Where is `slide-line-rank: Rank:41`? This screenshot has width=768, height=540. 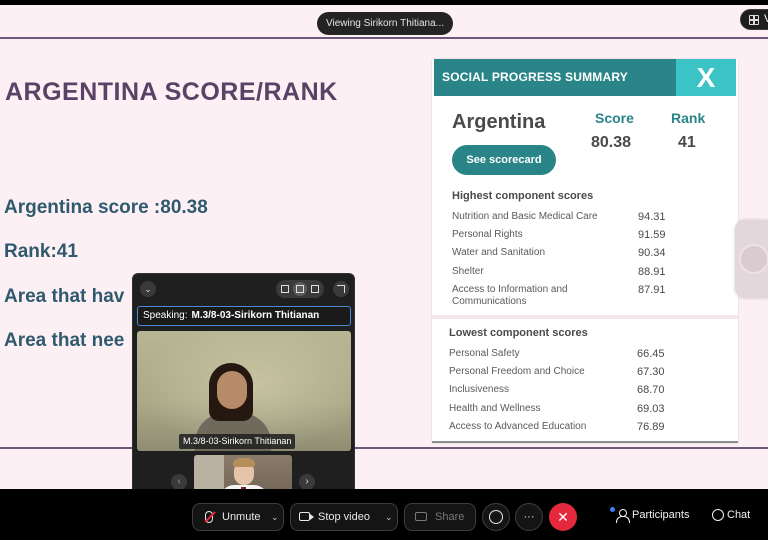
slide-line-rank: Rank:41 is located at coordinates (41, 251).